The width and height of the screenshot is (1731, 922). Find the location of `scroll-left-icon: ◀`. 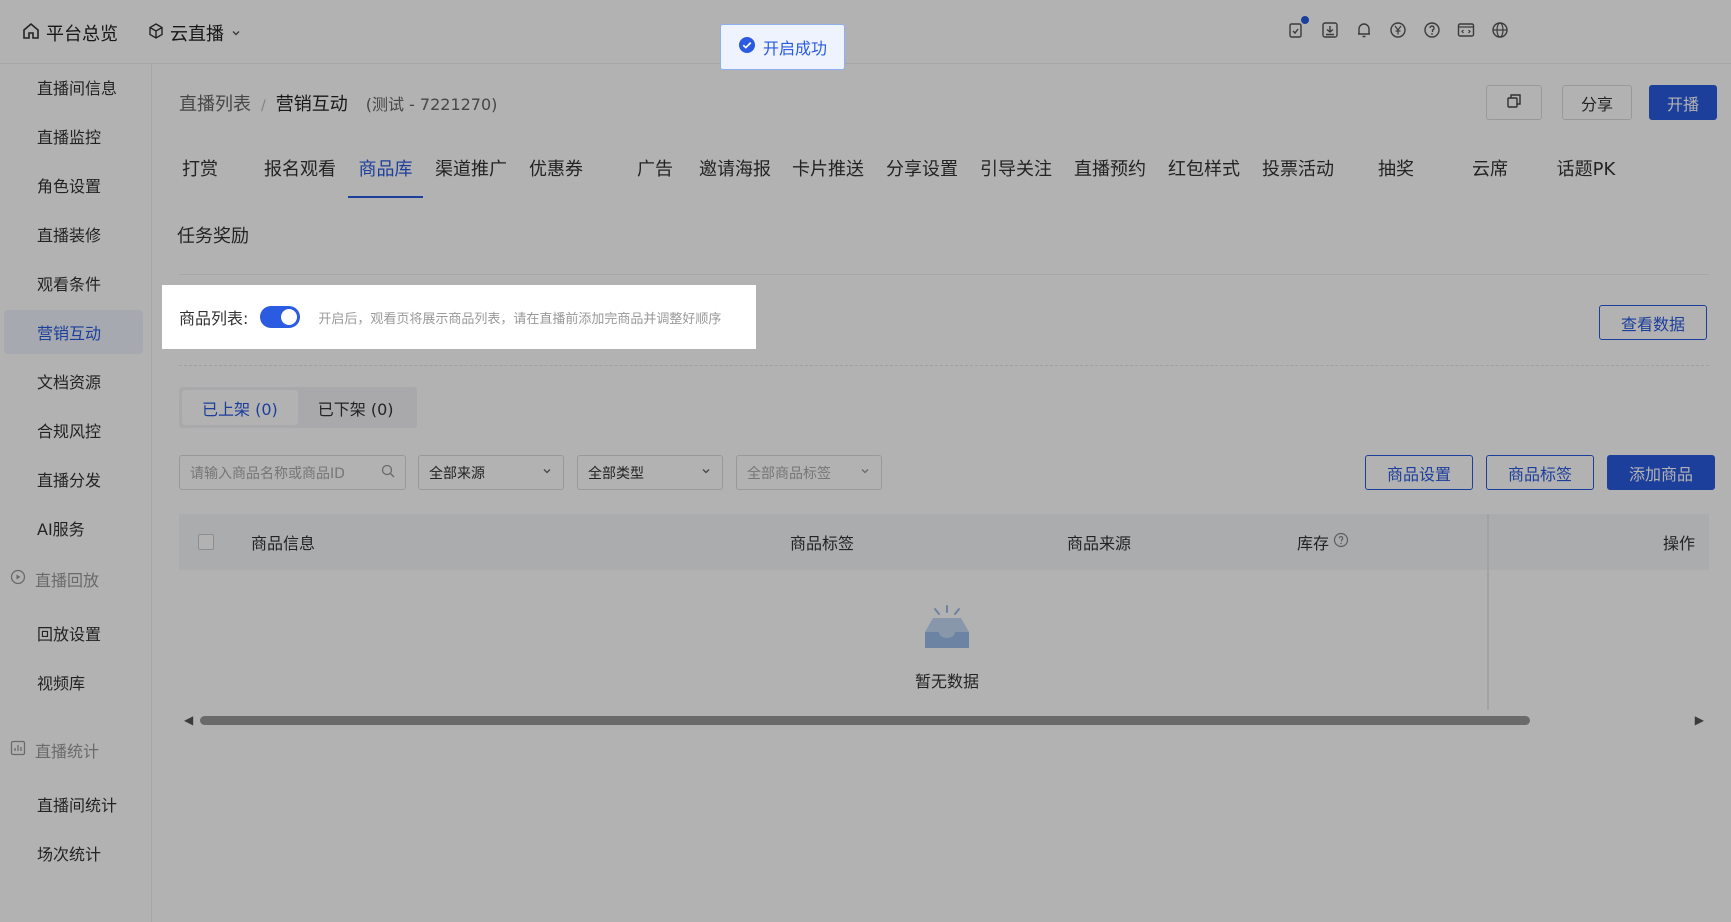

scroll-left-icon: ◀ is located at coordinates (188, 720).